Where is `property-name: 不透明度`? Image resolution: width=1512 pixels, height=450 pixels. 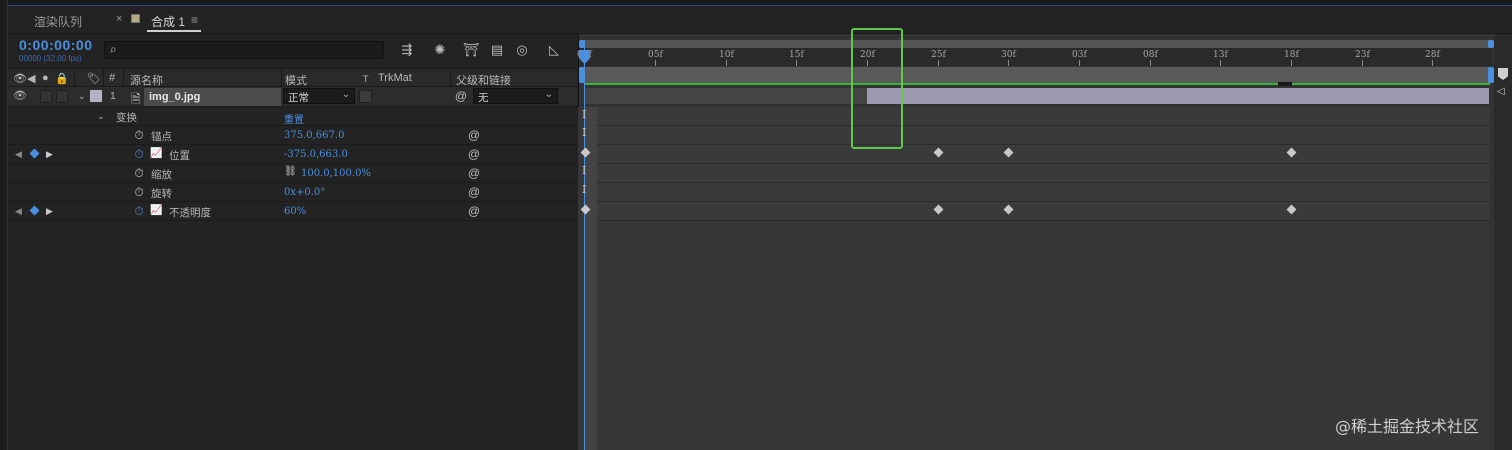
property-name: 不透明度 is located at coordinates (190, 213).